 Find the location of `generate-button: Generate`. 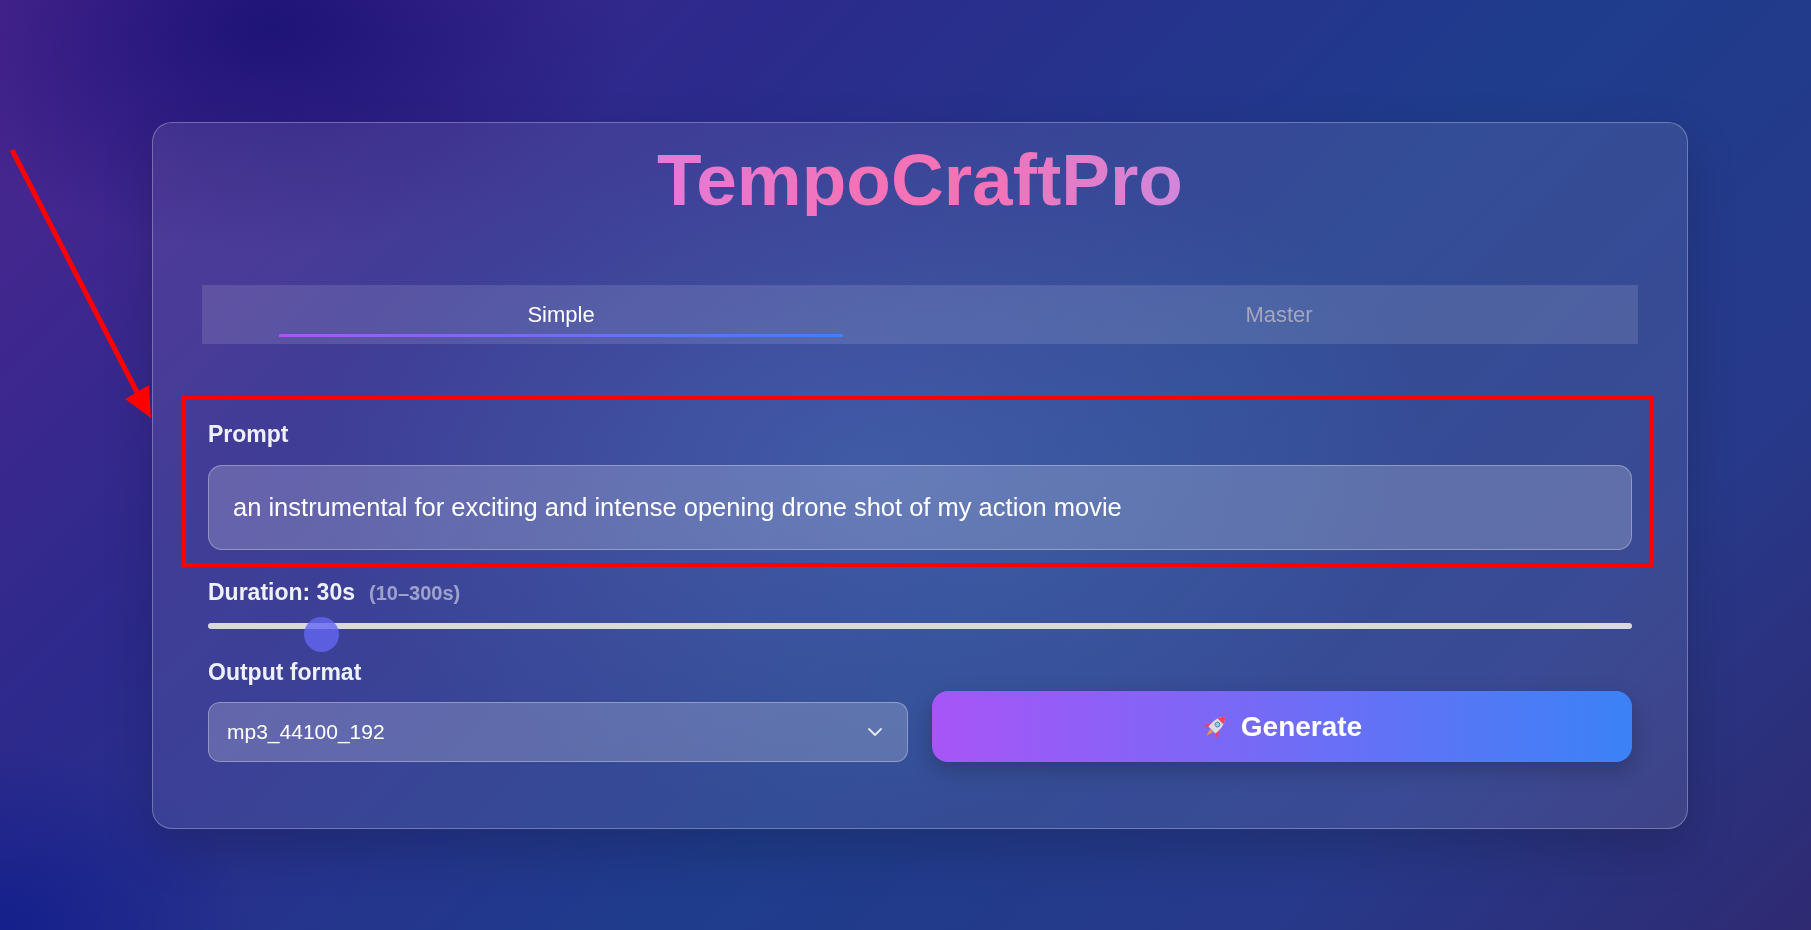

generate-button: Generate is located at coordinates (1282, 726).